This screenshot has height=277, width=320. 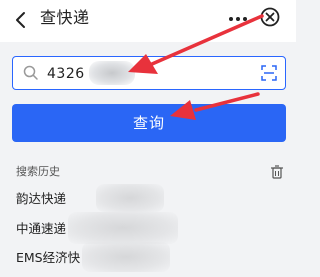 What do you see at coordinates (238, 19) in the screenshot?
I see `more-dots-icon` at bounding box center [238, 19].